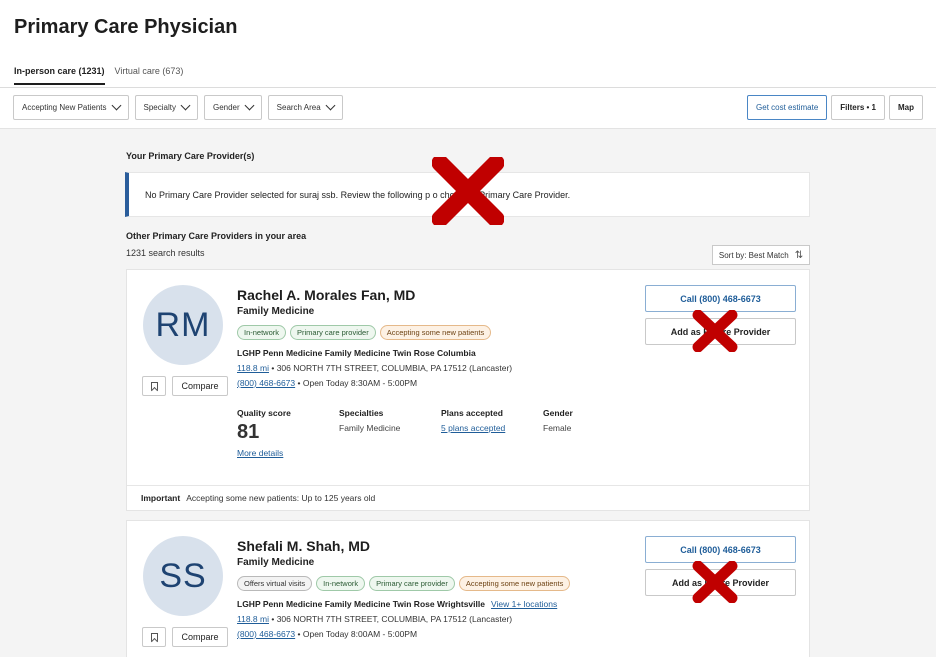  What do you see at coordinates (64, 107) in the screenshot?
I see `filter-label: Accepting New Patients` at bounding box center [64, 107].